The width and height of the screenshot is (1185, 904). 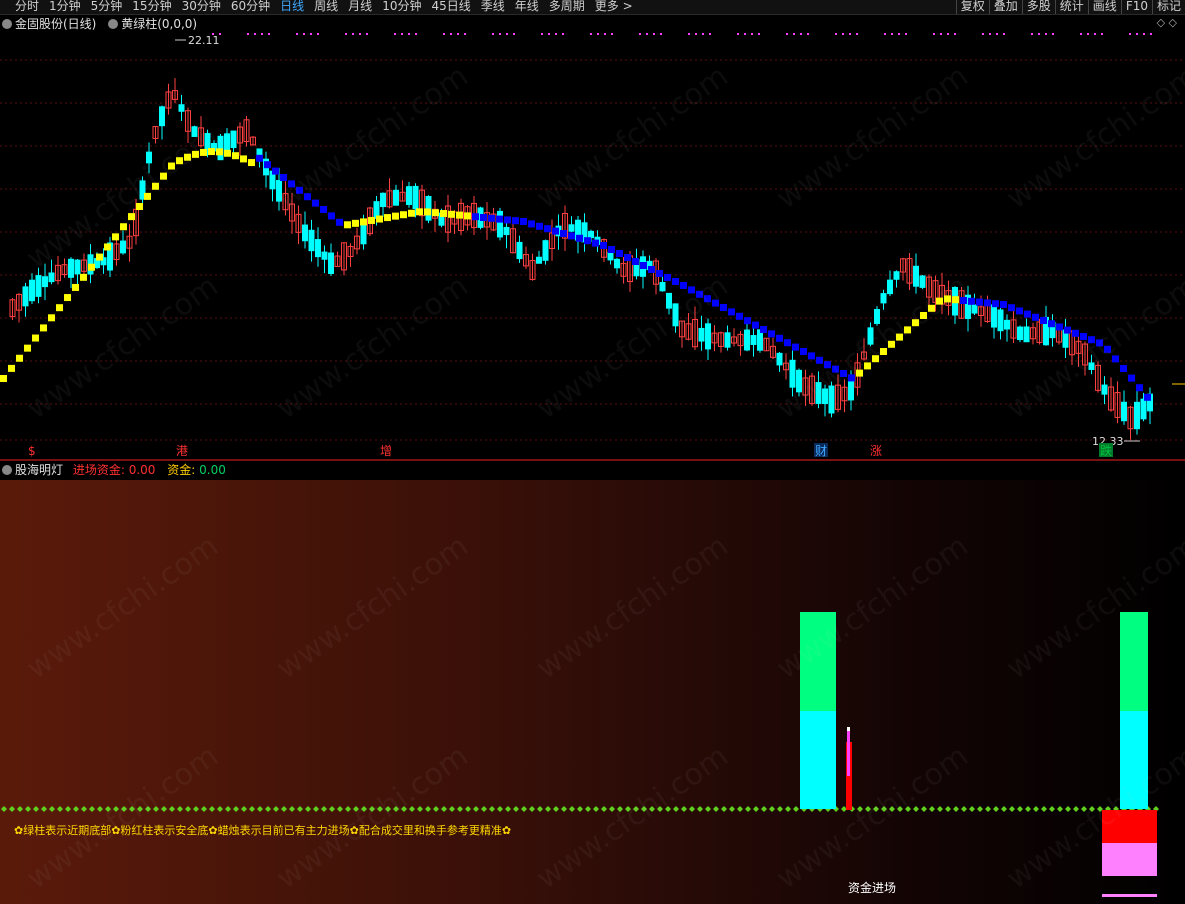 I want to click on collapse-icon, so click(x=7, y=470).